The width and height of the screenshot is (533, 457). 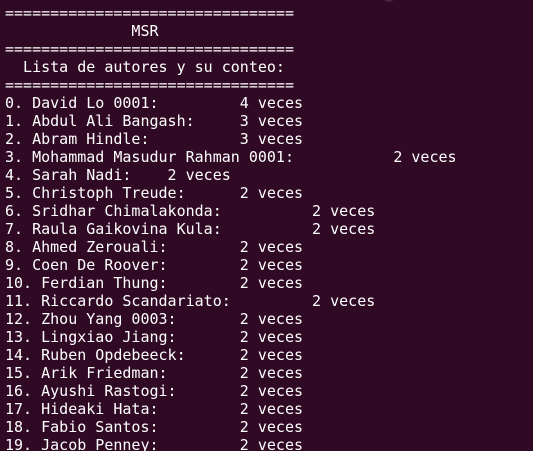 I want to click on author-count-line: 11. Riccardo Scandariato: 2 veces, so click(x=190, y=301).